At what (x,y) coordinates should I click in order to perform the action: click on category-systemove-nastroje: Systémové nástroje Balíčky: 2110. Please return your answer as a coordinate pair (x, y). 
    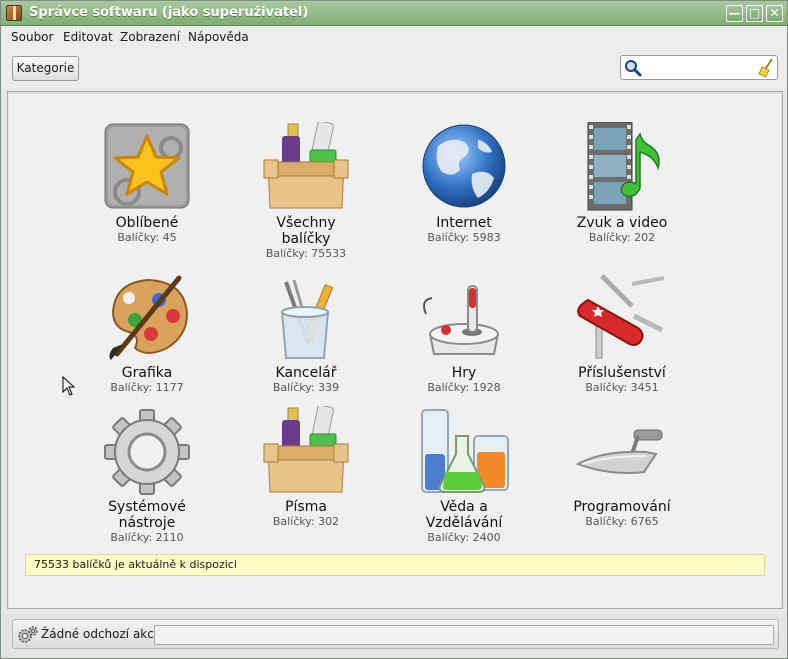
    Looking at the image, I should click on (147, 475).